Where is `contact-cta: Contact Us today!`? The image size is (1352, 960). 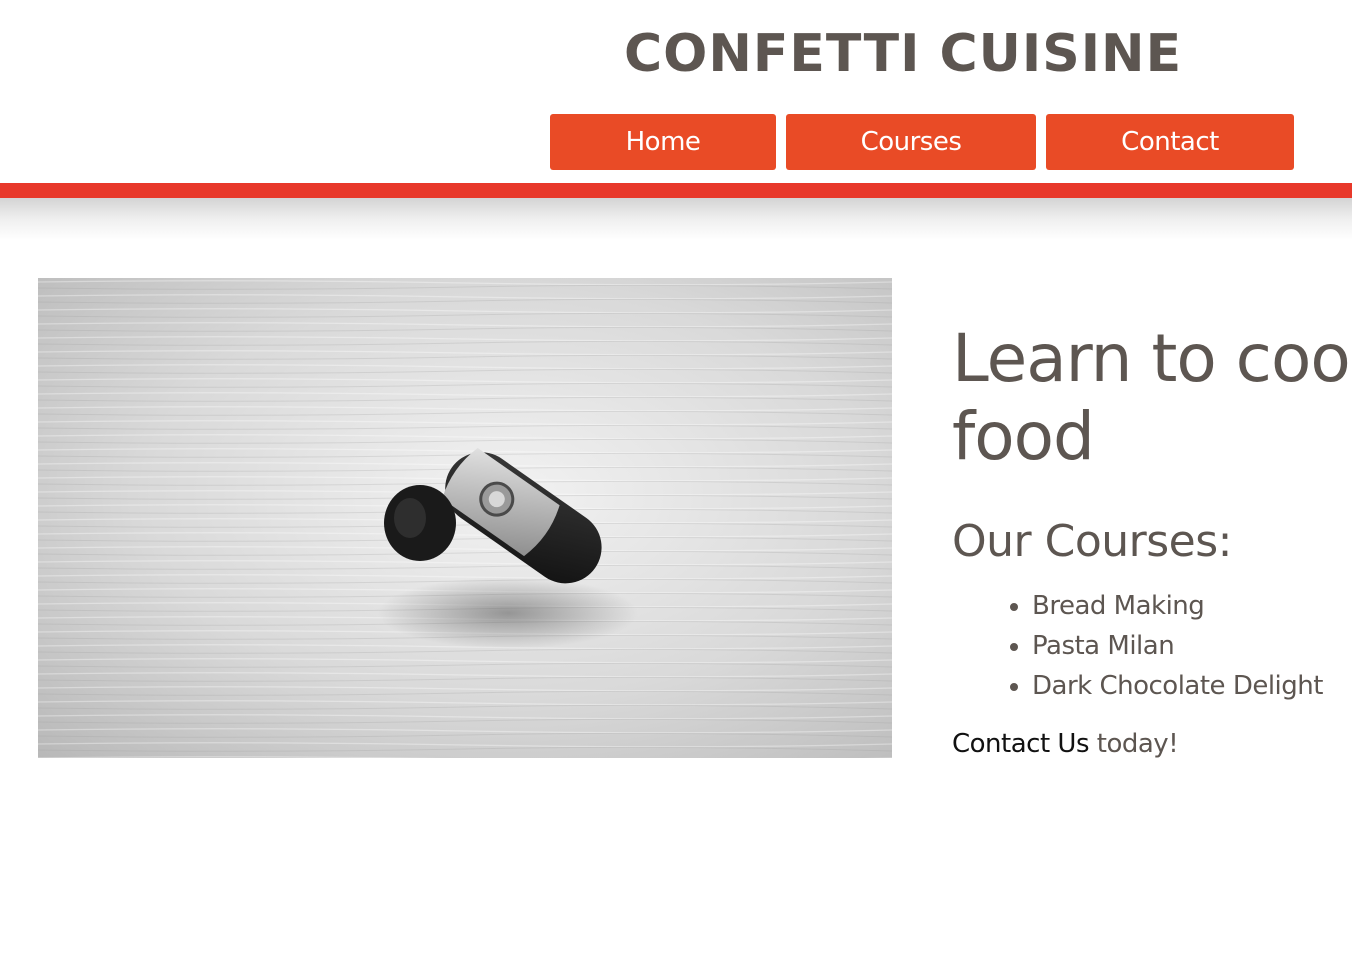
contact-cta: Contact Us today! is located at coordinates (1152, 744).